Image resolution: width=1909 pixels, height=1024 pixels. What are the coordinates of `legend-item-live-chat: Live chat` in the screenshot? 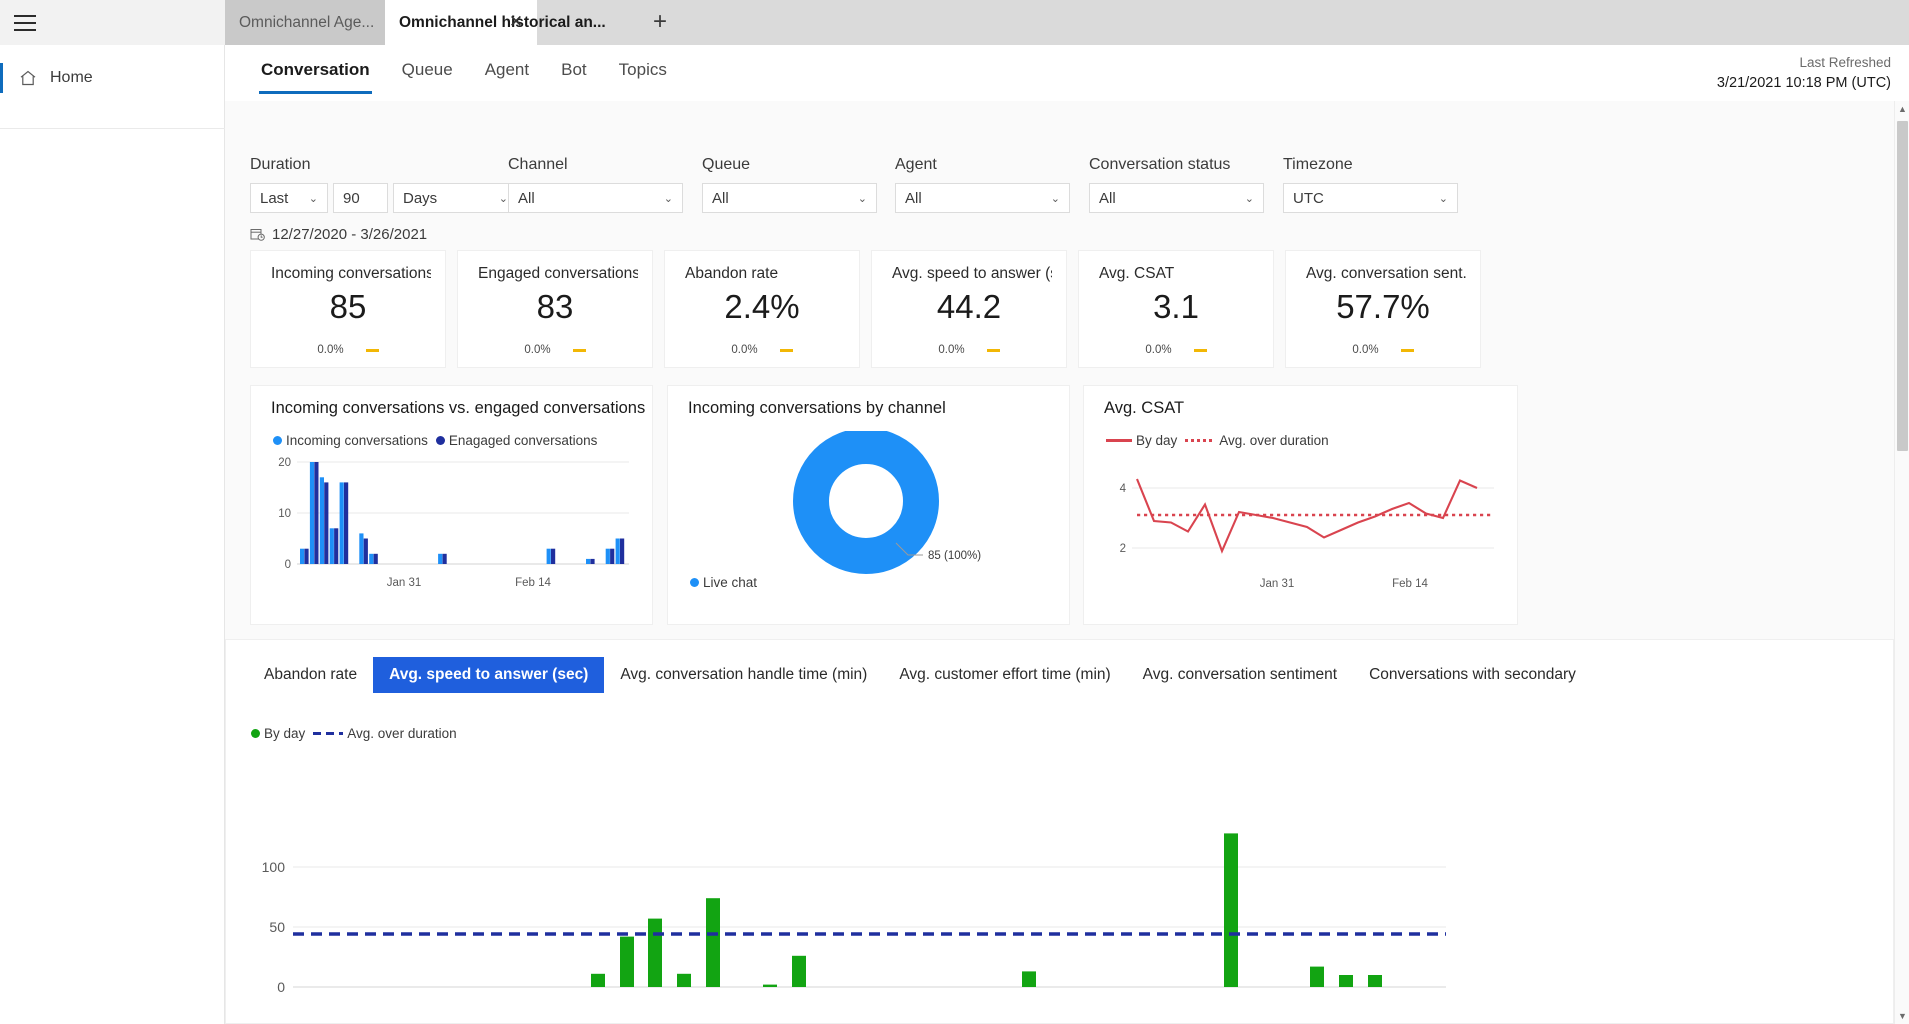 It's located at (723, 582).